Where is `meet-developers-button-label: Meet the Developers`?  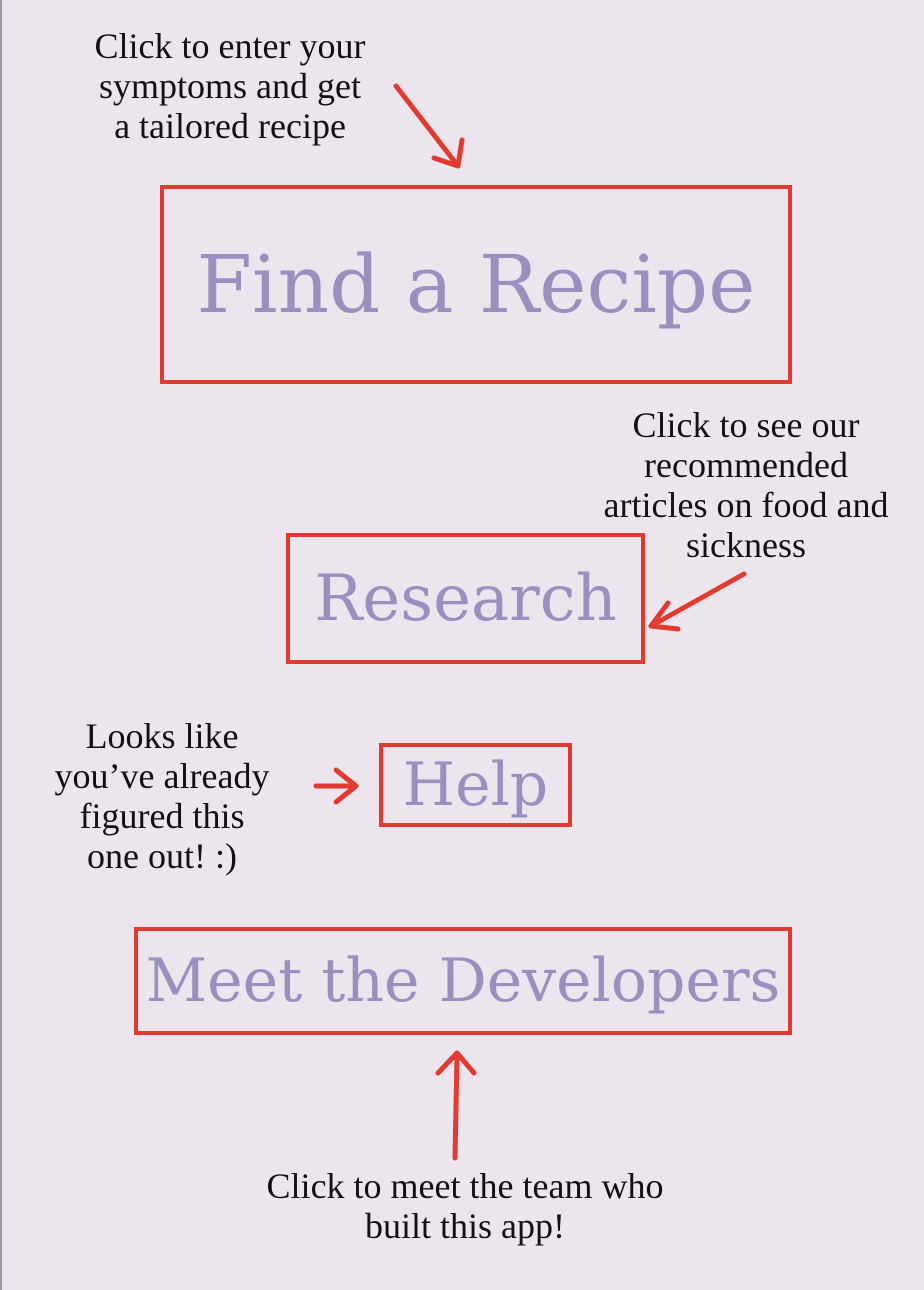 meet-developers-button-label: Meet the Developers is located at coordinates (463, 981).